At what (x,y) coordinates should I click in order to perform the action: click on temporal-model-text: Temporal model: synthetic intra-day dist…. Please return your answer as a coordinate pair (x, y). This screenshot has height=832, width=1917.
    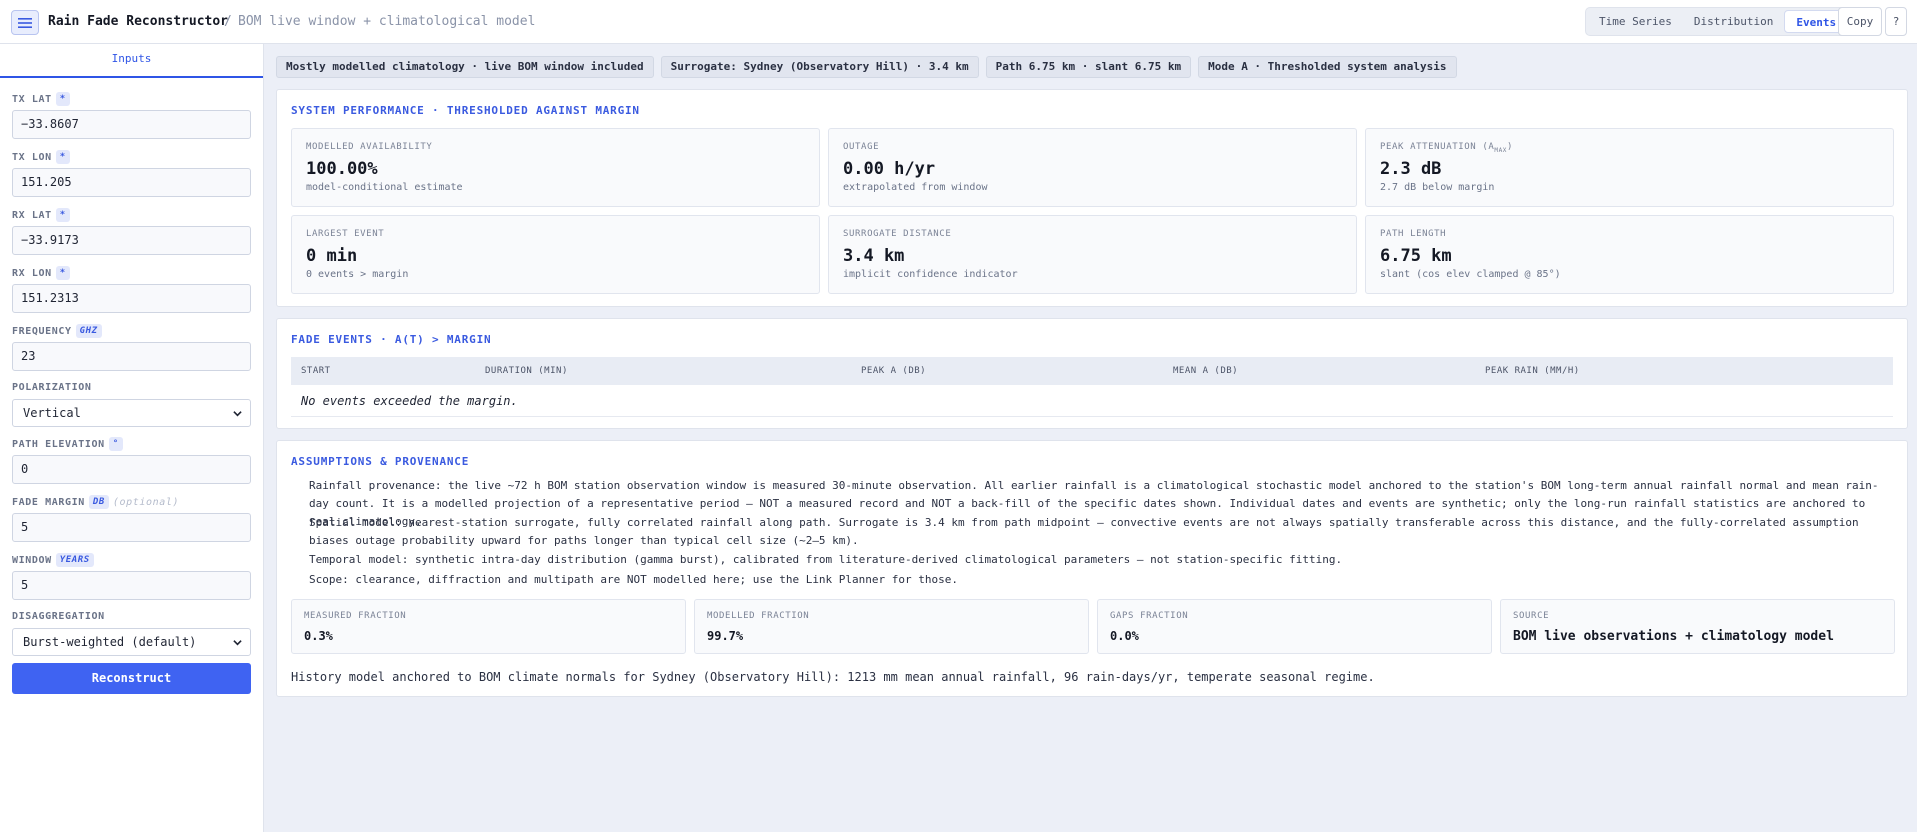
    Looking at the image, I should click on (826, 559).